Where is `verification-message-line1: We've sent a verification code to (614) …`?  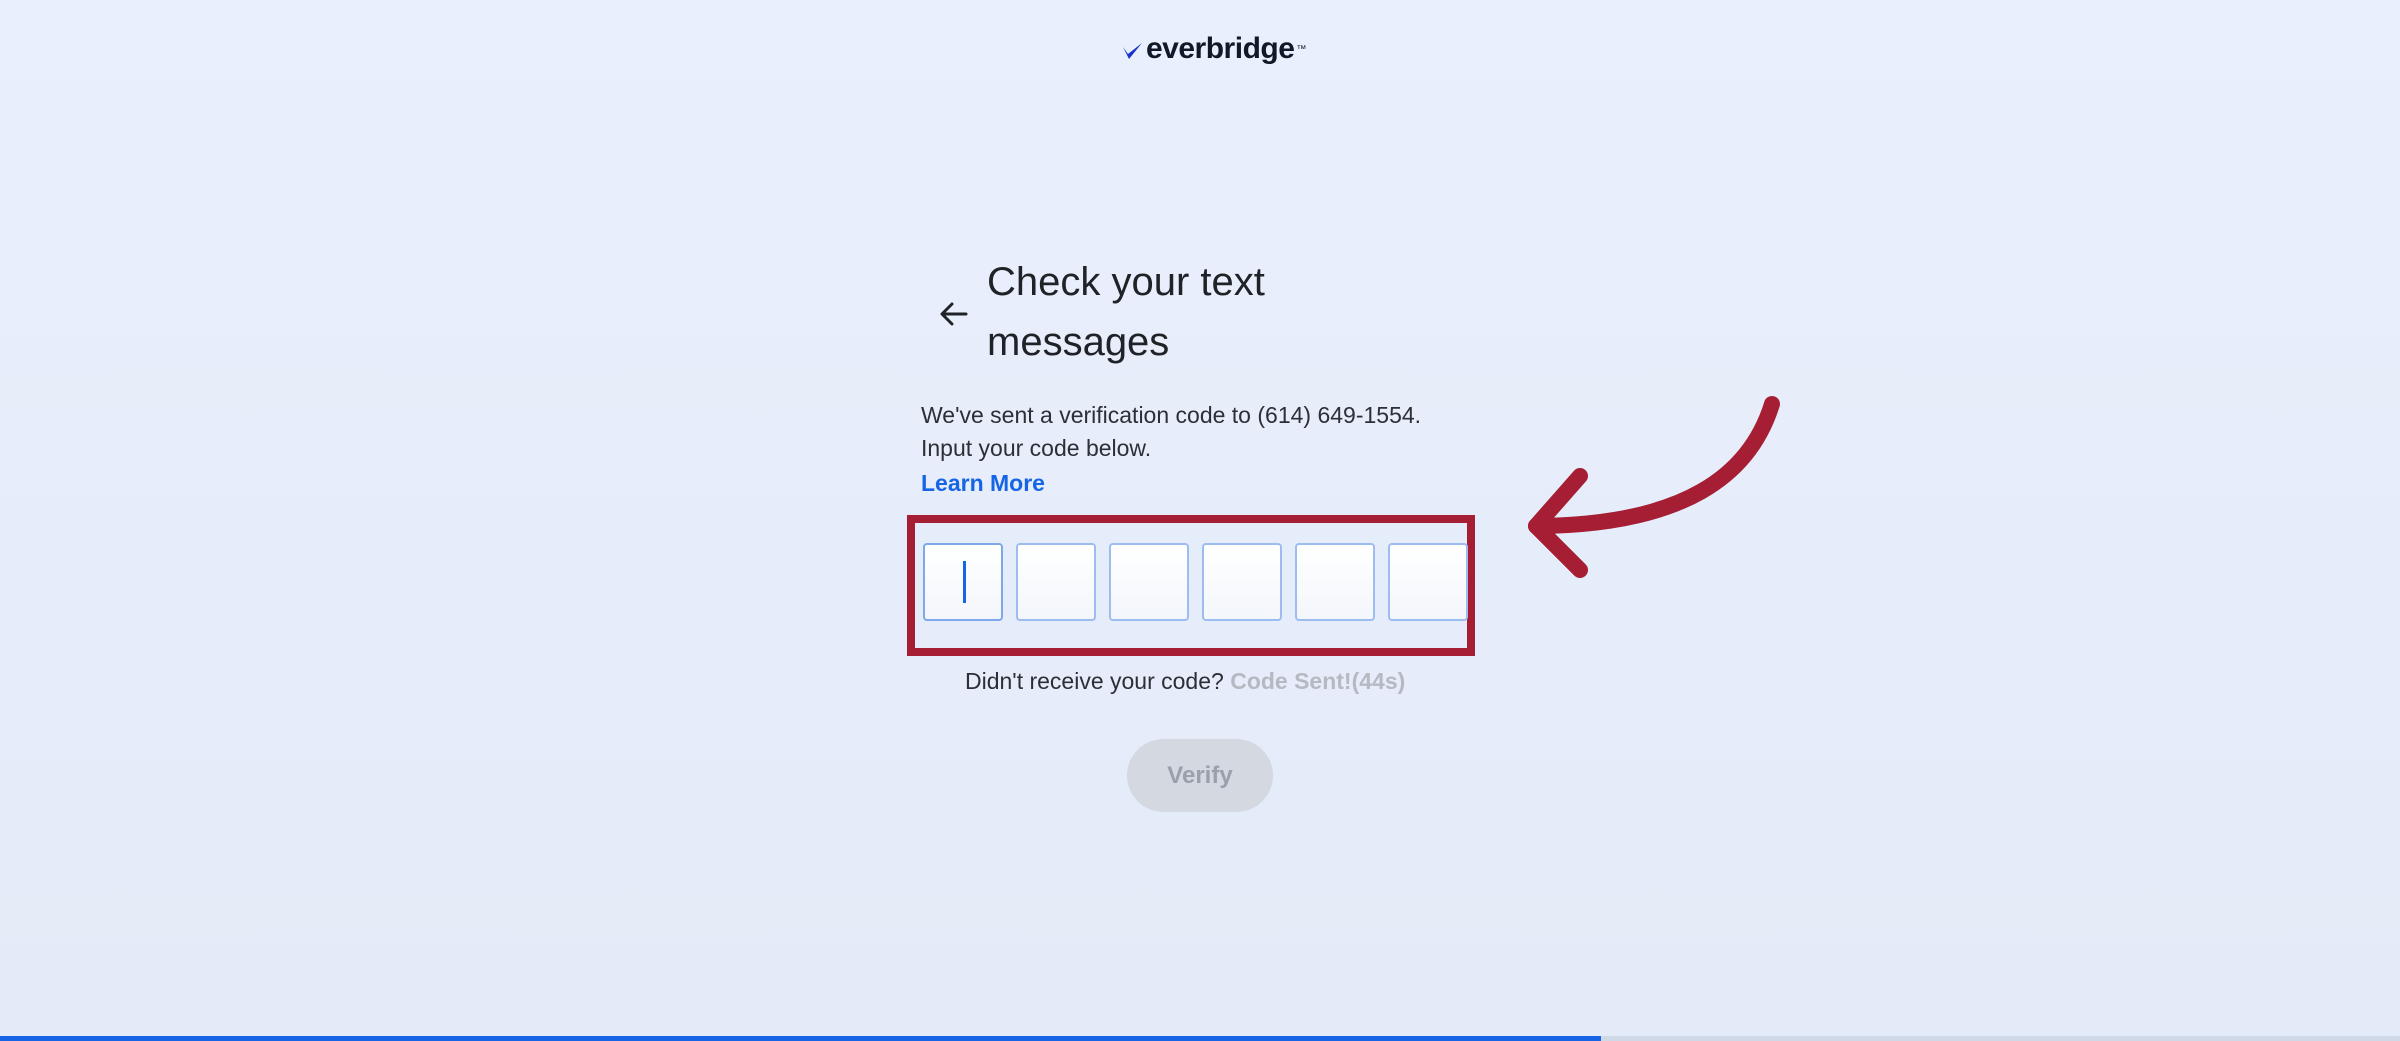 verification-message-line1: We've sent a verification code to (614) … is located at coordinates (1171, 415).